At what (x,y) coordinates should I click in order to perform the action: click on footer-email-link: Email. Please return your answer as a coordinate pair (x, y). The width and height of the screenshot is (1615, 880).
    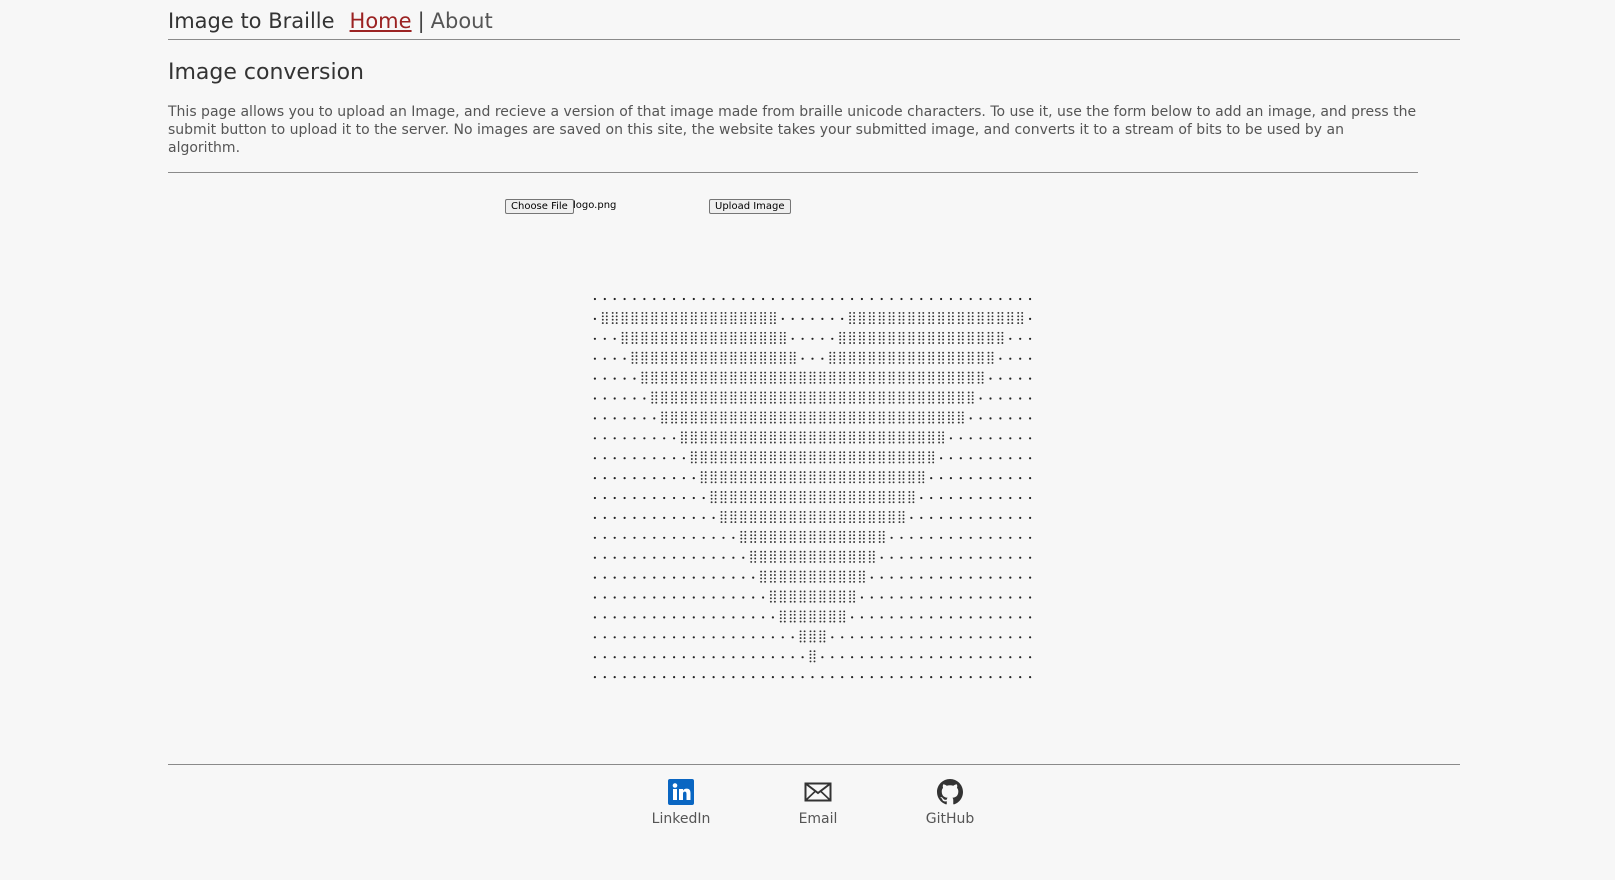
    Looking at the image, I should click on (818, 803).